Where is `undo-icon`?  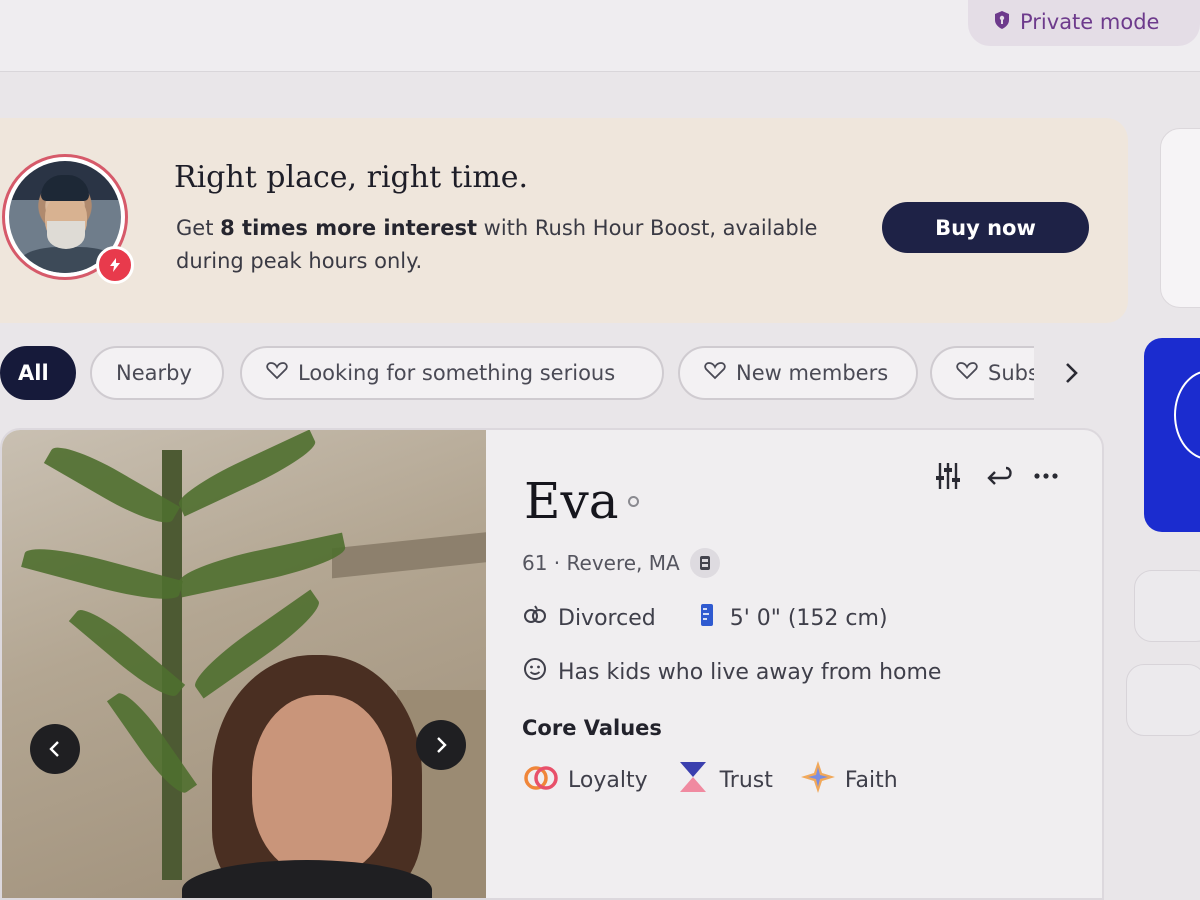
undo-icon is located at coordinates (998, 478).